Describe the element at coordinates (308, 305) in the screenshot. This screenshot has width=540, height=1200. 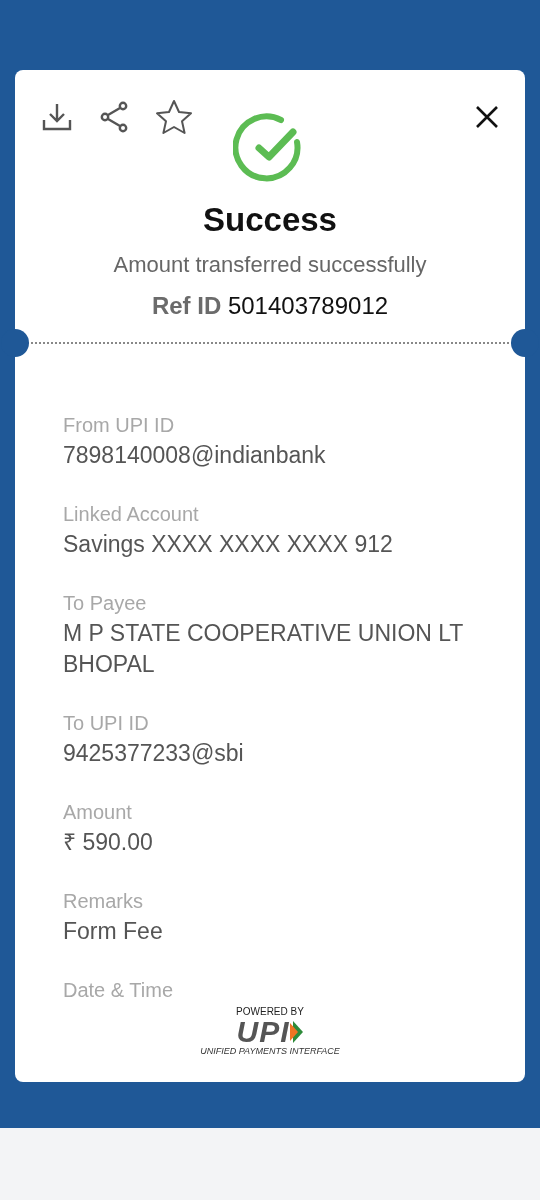
I see `ref-value: 501403789012` at that location.